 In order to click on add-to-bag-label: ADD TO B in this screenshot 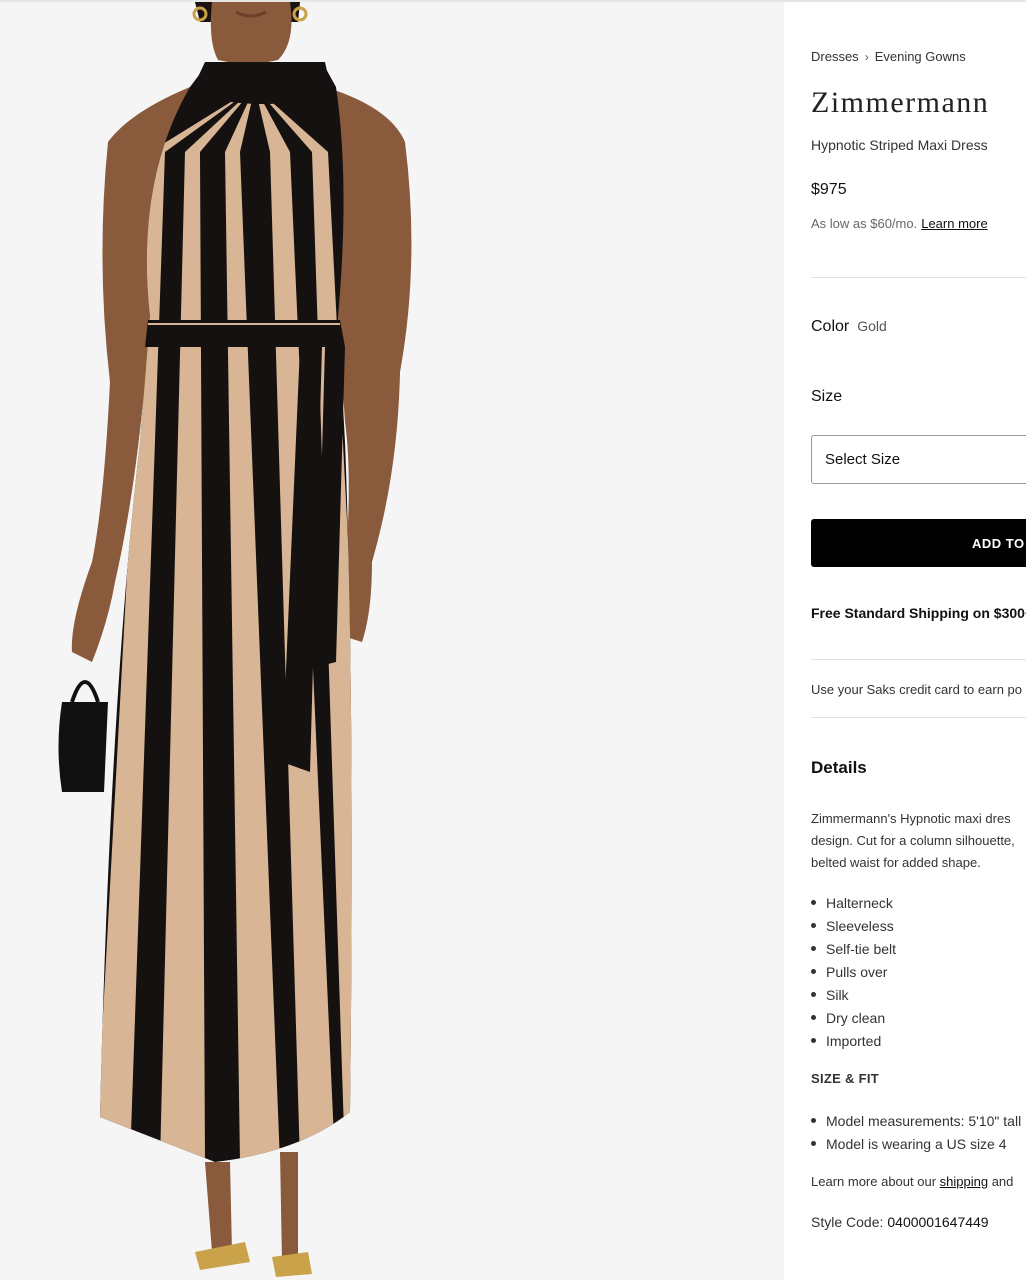, I will do `click(999, 543)`.